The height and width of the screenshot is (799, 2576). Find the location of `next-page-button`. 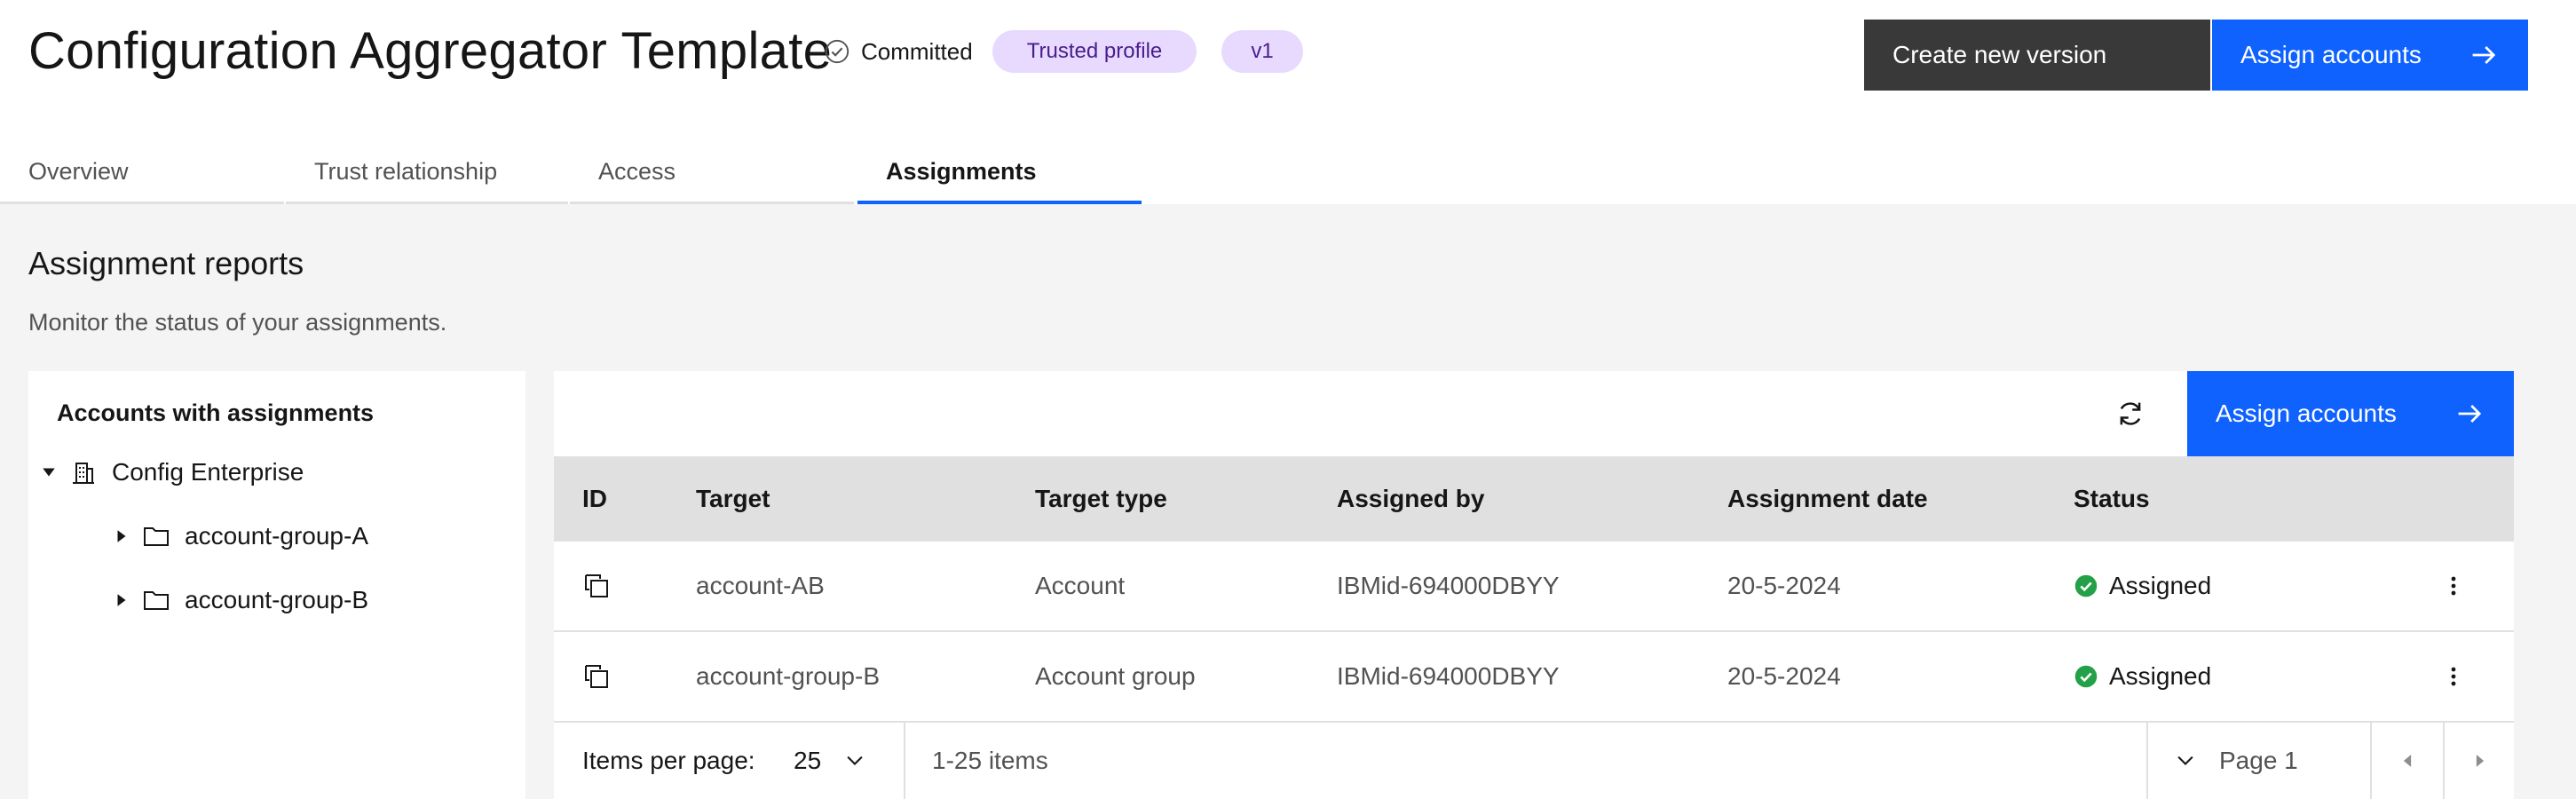

next-page-button is located at coordinates (2480, 761).